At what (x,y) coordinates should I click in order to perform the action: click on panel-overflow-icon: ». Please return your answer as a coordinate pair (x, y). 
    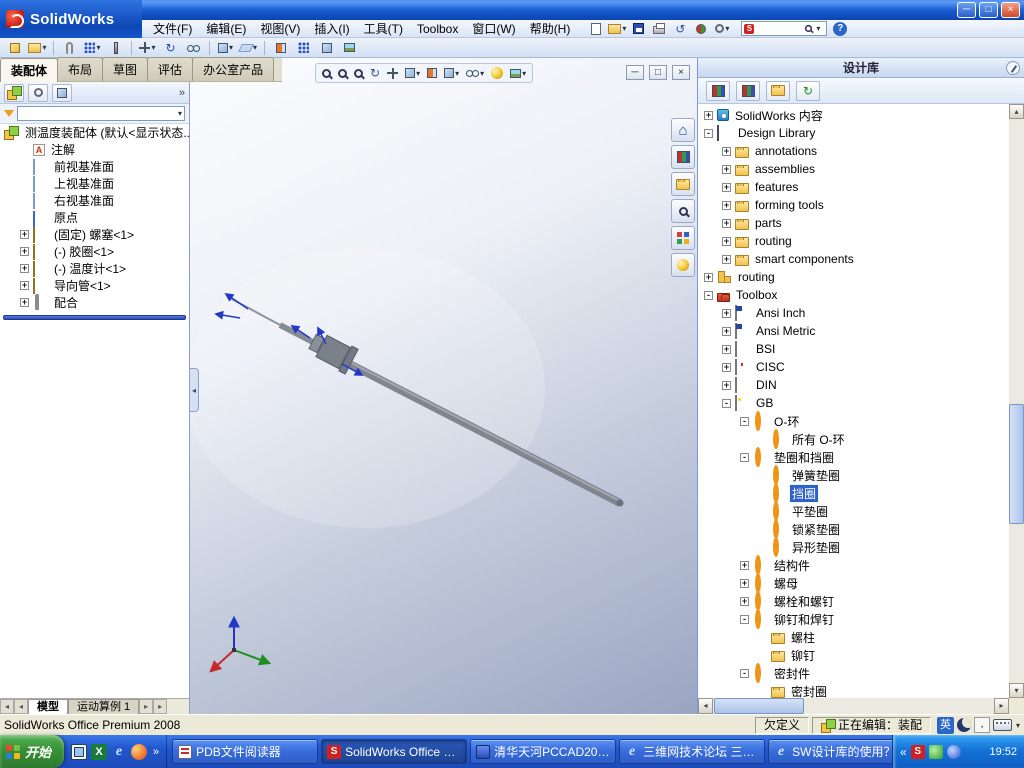
    Looking at the image, I should click on (182, 93).